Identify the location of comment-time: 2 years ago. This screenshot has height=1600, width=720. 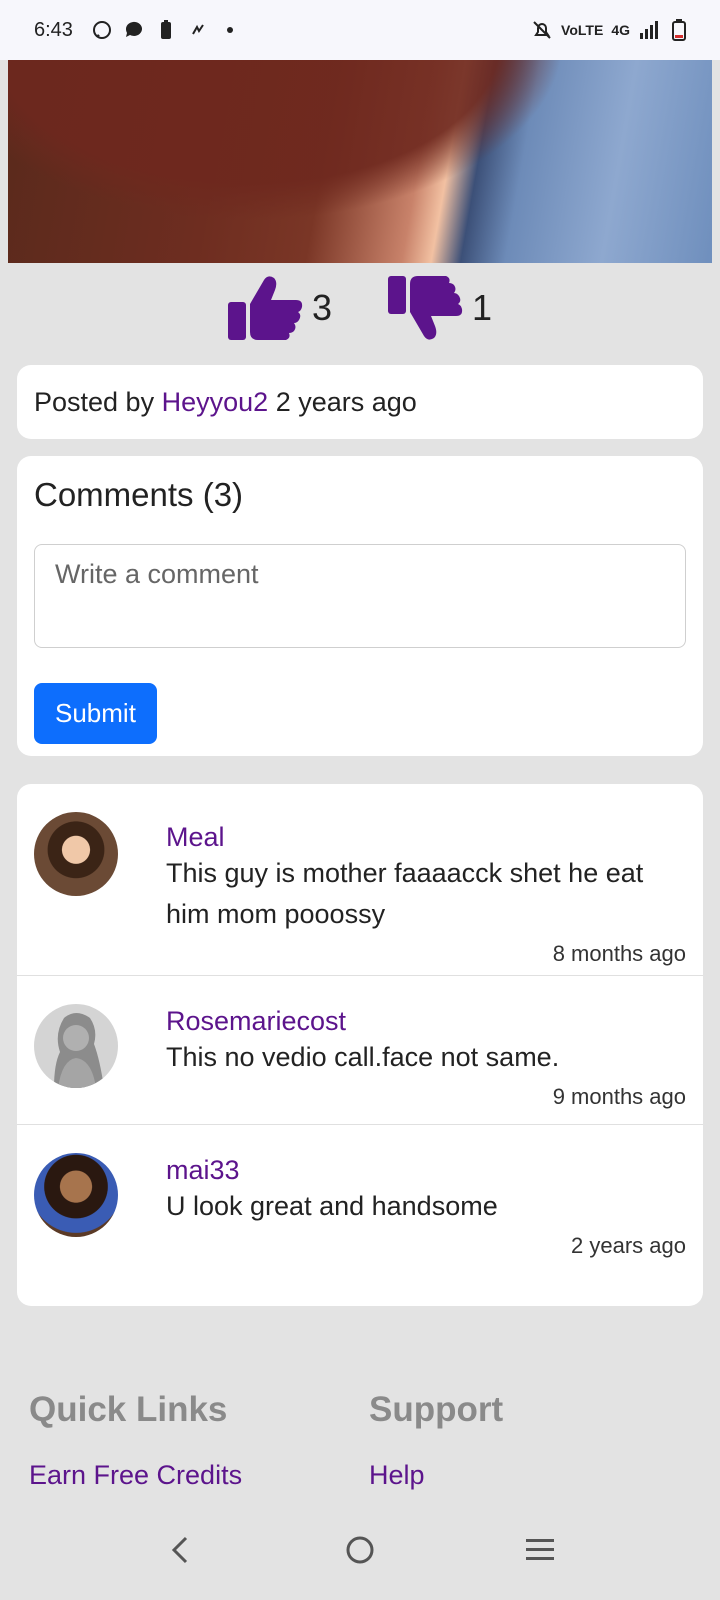
(628, 1245).